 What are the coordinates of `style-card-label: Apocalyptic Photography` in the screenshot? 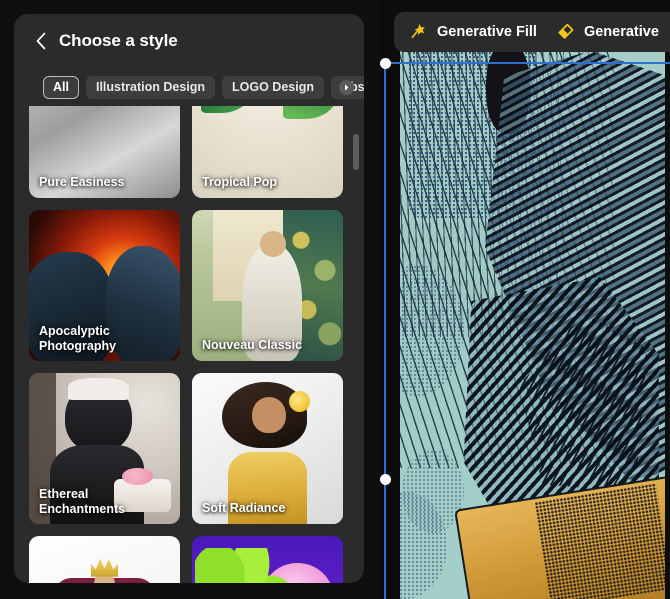 It's located at (78, 338).